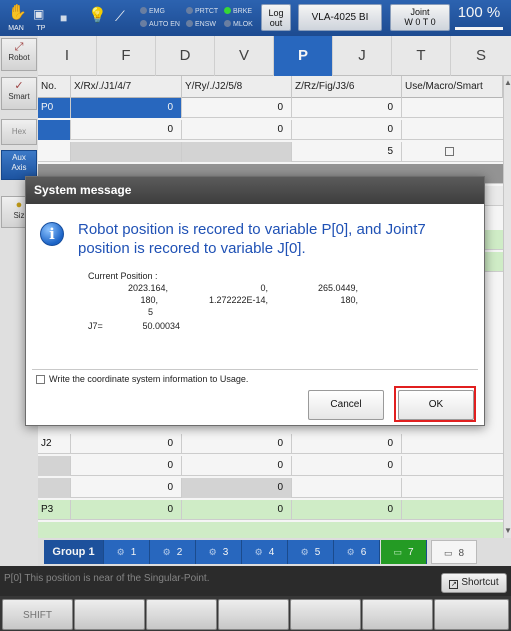  I want to click on position-value: 0,, so click(264, 288).